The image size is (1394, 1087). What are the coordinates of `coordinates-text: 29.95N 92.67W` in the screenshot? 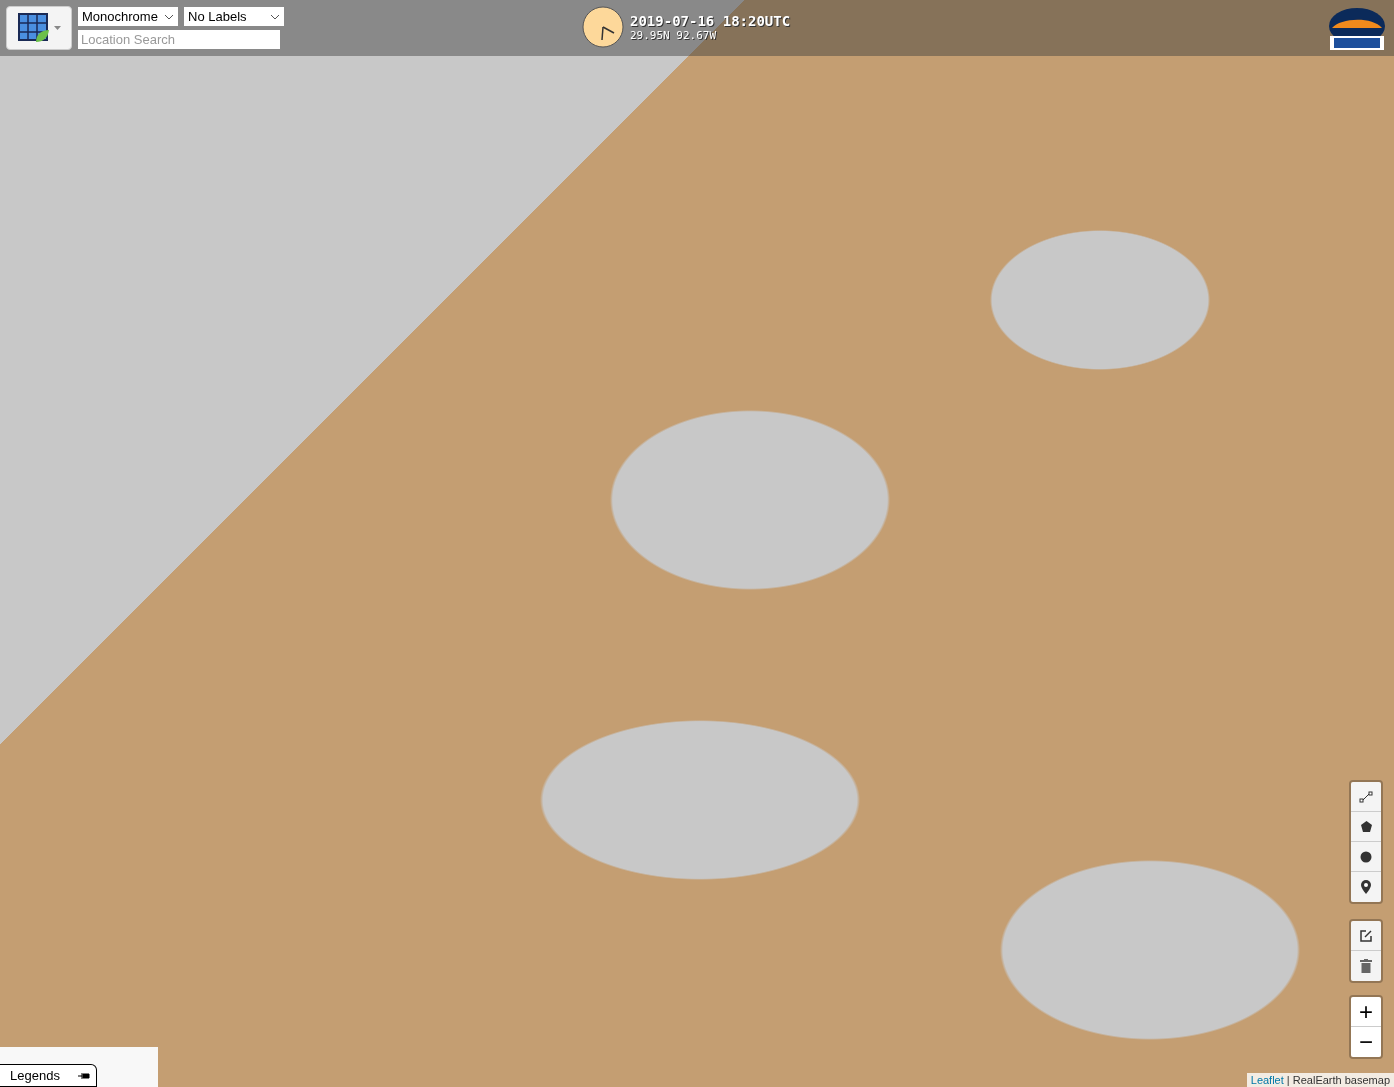 It's located at (674, 35).